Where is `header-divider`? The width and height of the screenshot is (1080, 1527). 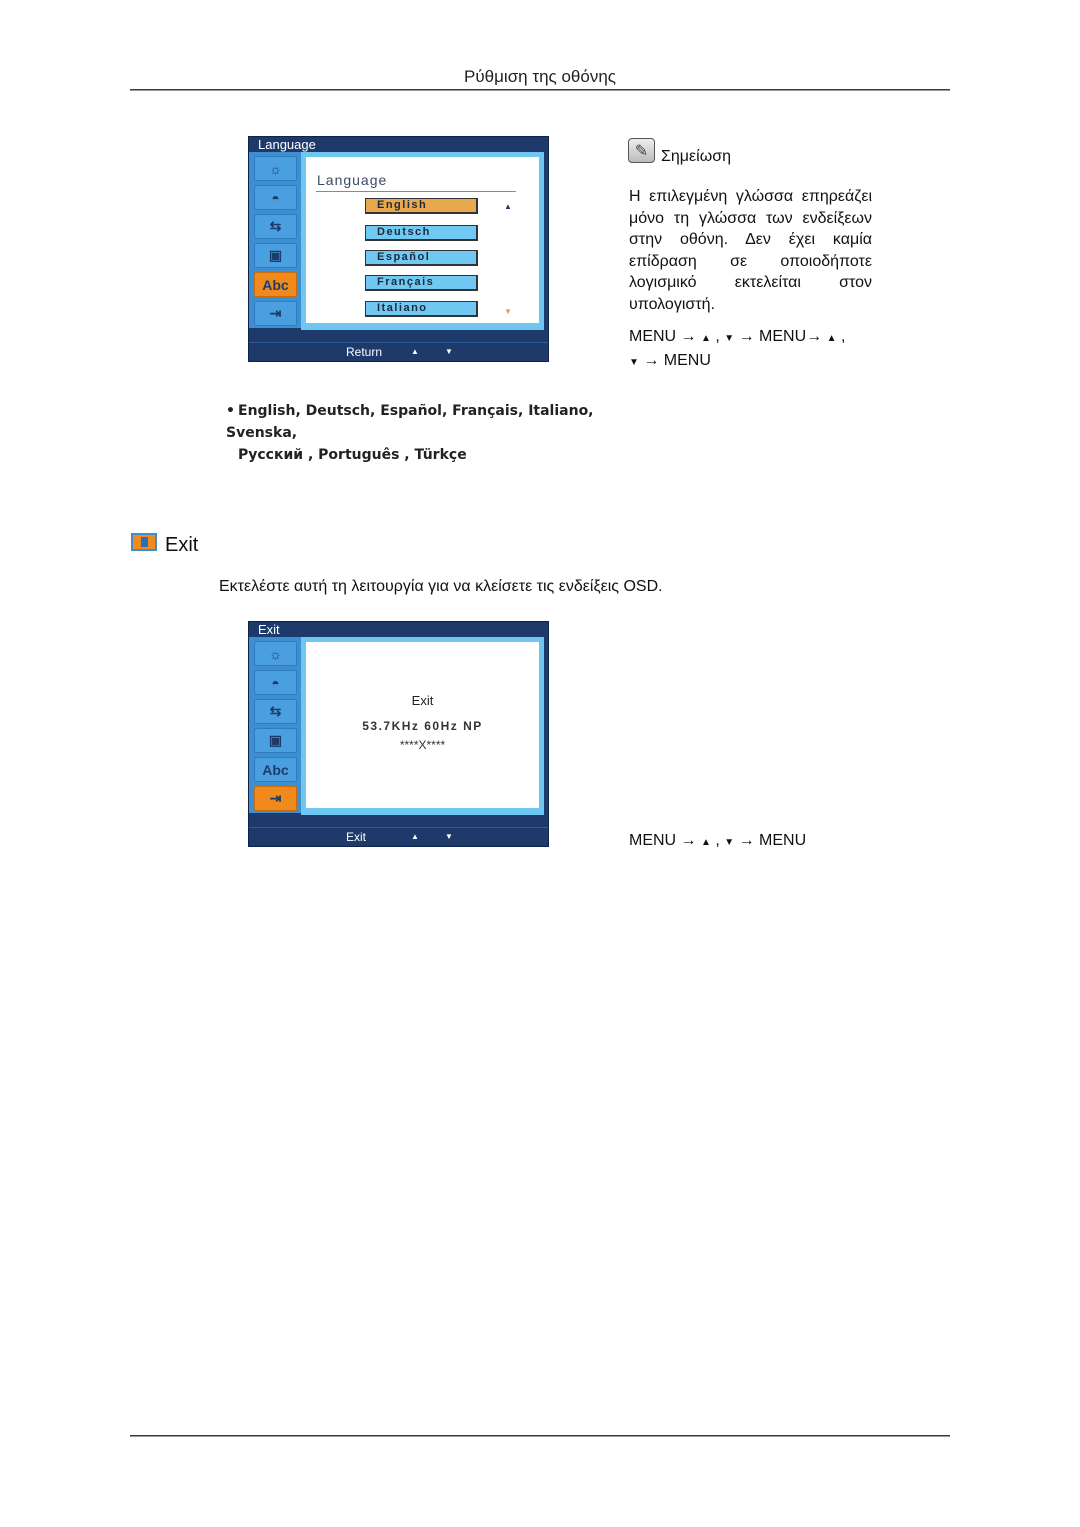
header-divider is located at coordinates (540, 90).